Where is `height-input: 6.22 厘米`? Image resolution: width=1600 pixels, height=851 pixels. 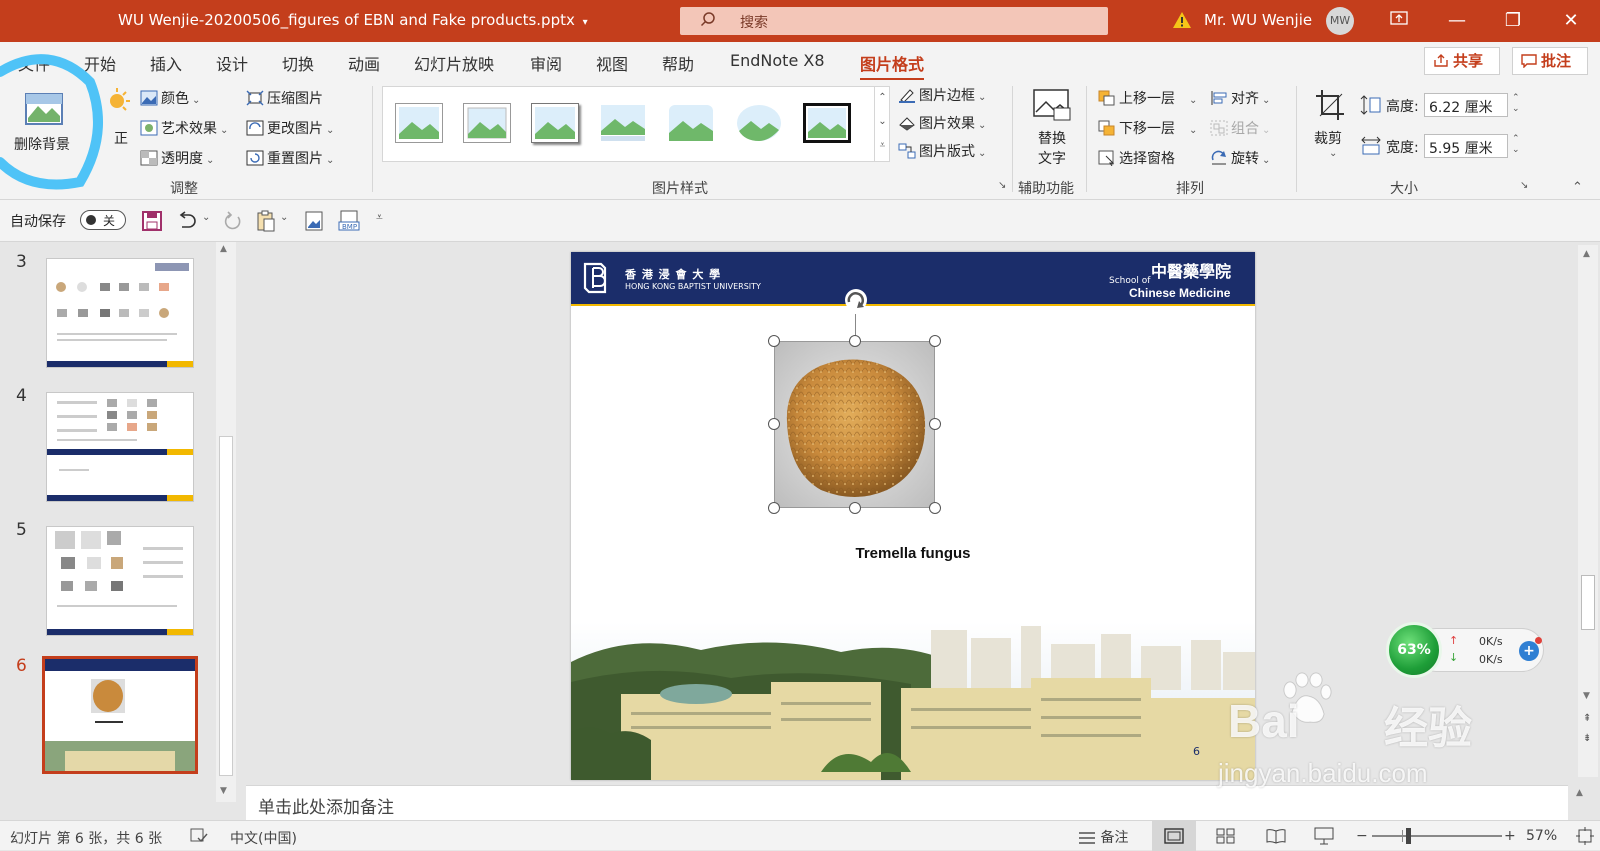 height-input: 6.22 厘米 is located at coordinates (1466, 105).